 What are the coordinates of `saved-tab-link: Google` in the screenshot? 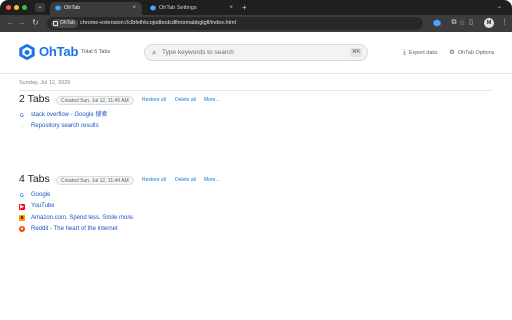 It's located at (40, 195).